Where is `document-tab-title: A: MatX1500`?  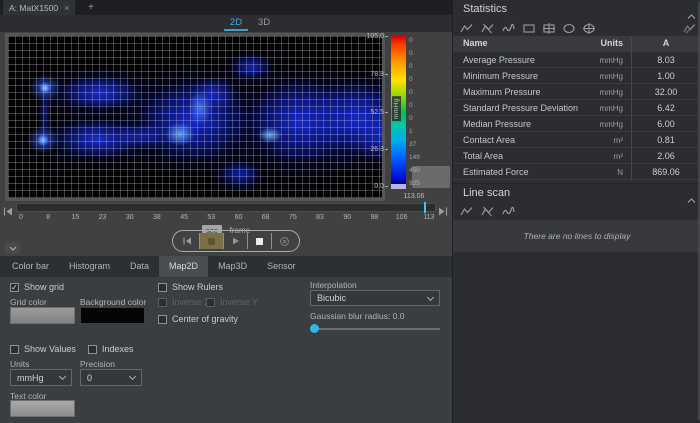
document-tab-title: A: MatX1500 is located at coordinates (34, 7).